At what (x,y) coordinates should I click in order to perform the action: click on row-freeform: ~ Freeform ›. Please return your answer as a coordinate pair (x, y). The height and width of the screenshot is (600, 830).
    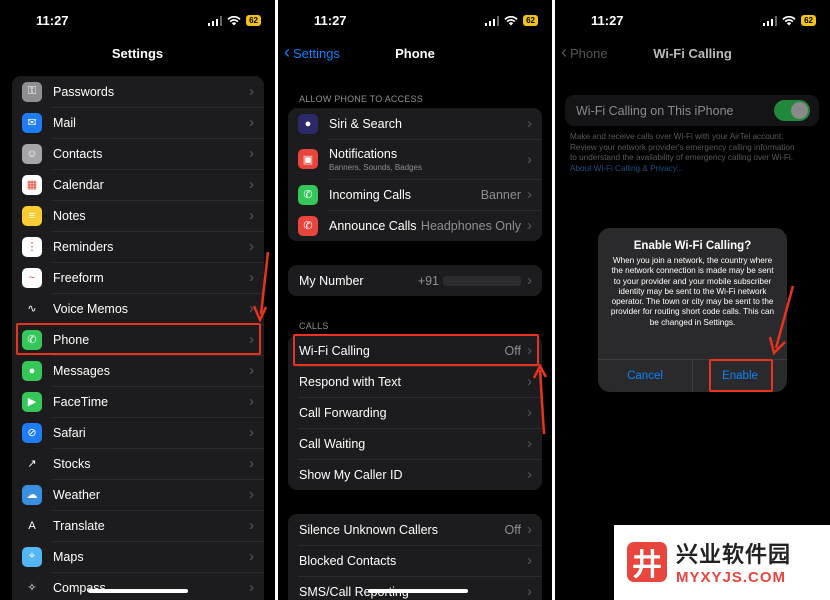
    Looking at the image, I should click on (138, 277).